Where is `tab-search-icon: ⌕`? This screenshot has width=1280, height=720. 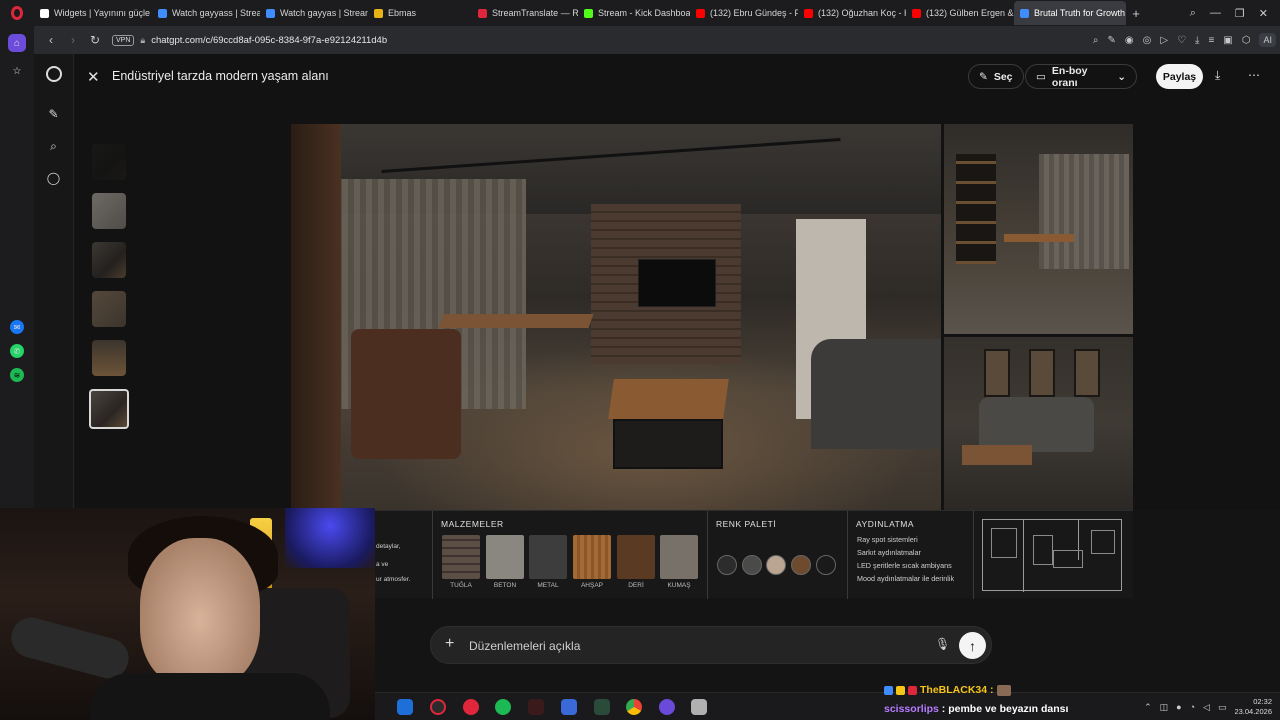
tab-search-icon: ⌕ is located at coordinates (1193, 13).